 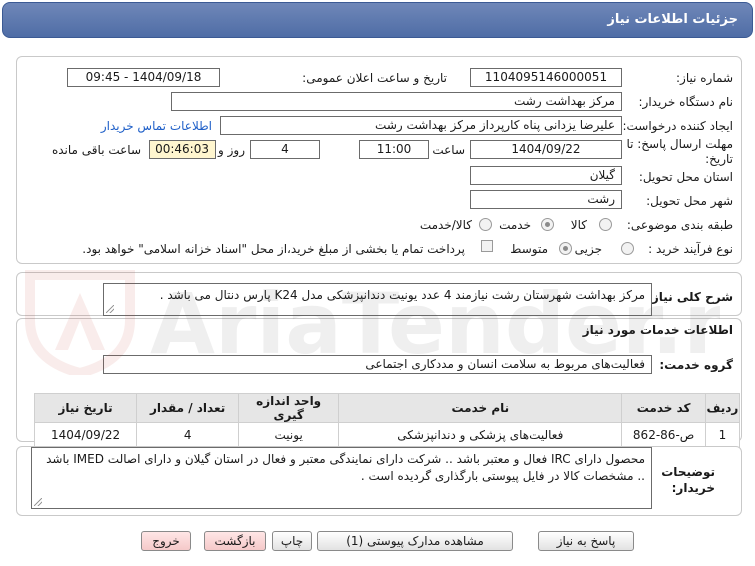 I want to click on cell-need-date: 1404/09/22, so click(x=85, y=435).